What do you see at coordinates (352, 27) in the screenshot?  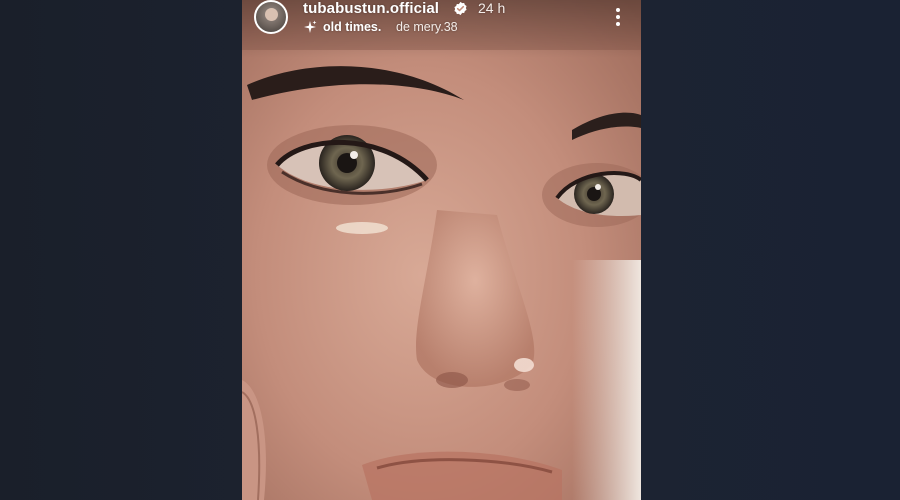 I see `song-title: old times.` at bounding box center [352, 27].